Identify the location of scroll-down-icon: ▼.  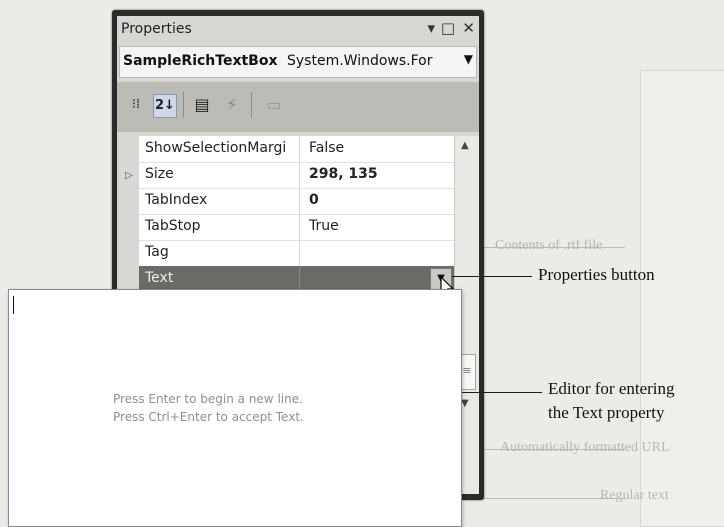
(465, 403).